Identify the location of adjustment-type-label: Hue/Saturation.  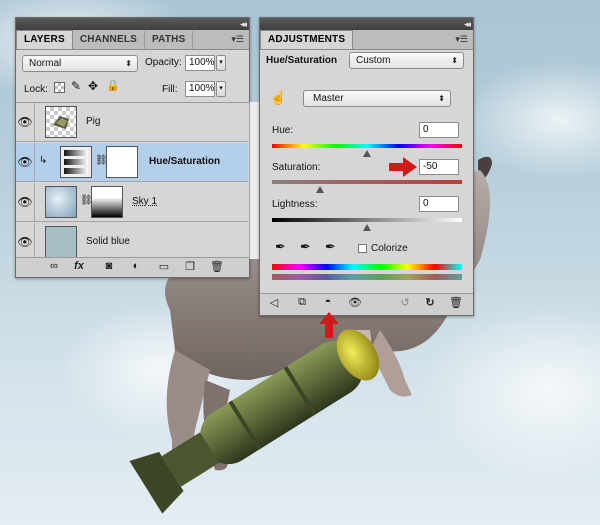
(302, 60).